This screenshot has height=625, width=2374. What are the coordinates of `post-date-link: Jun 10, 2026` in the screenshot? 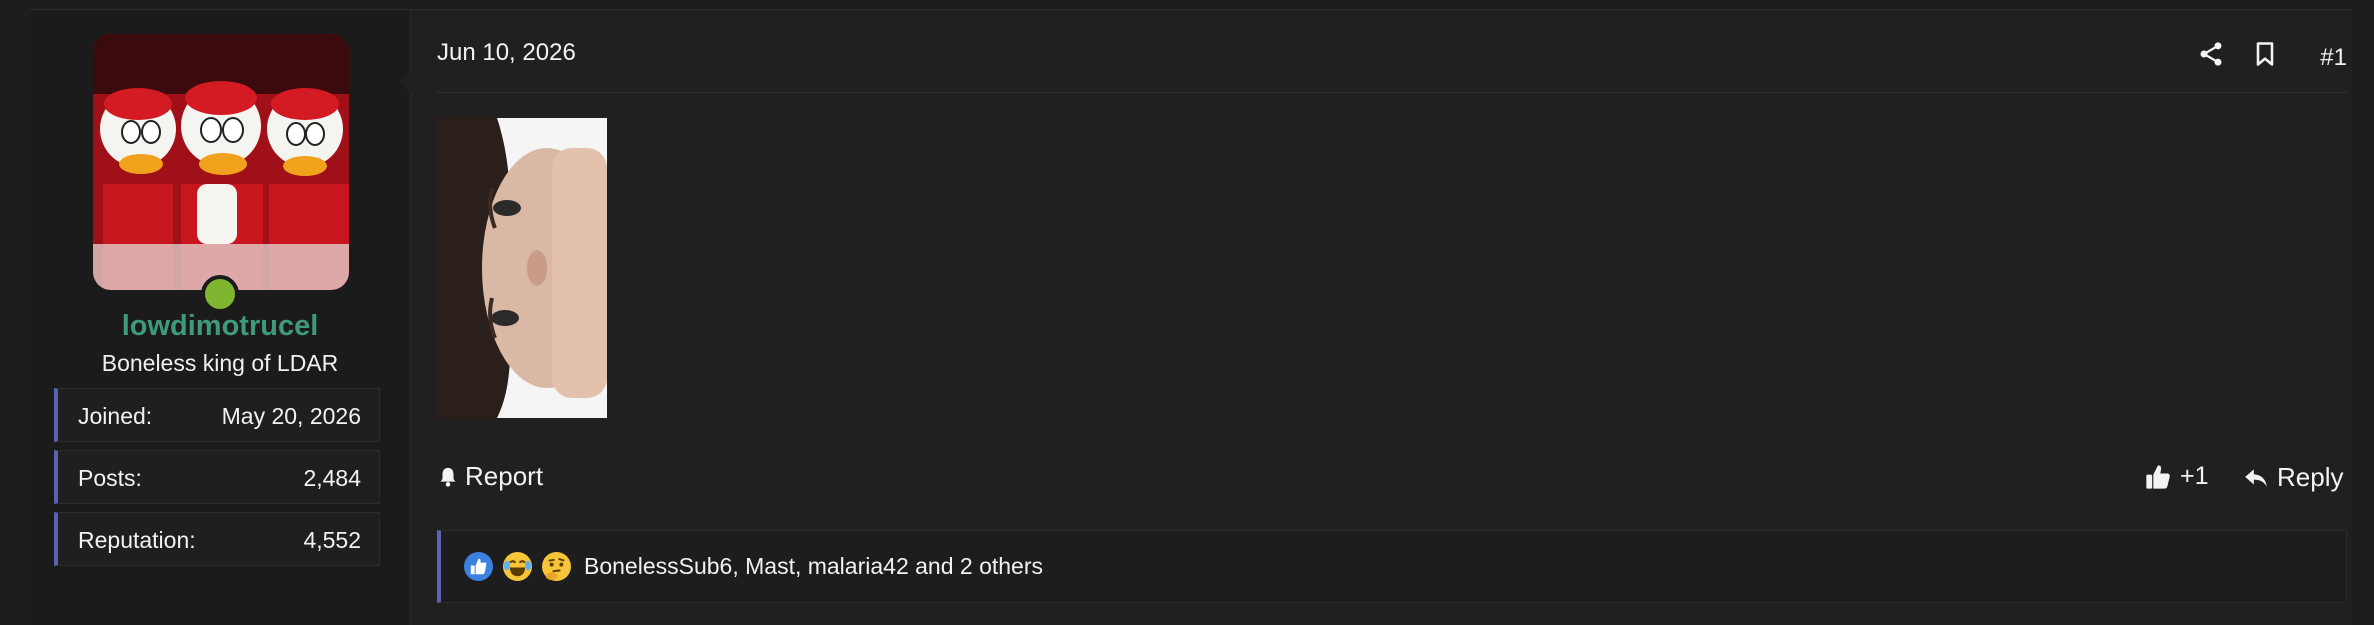 It's located at (506, 53).